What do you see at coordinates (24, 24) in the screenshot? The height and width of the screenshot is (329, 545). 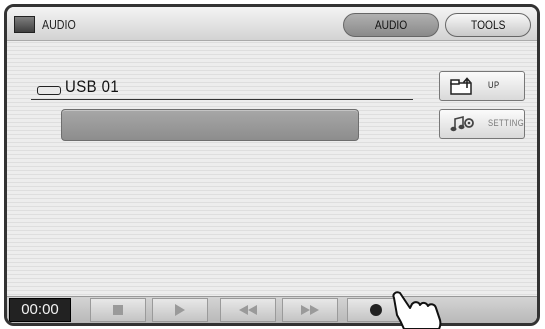 I see `audio-screen-icon` at bounding box center [24, 24].